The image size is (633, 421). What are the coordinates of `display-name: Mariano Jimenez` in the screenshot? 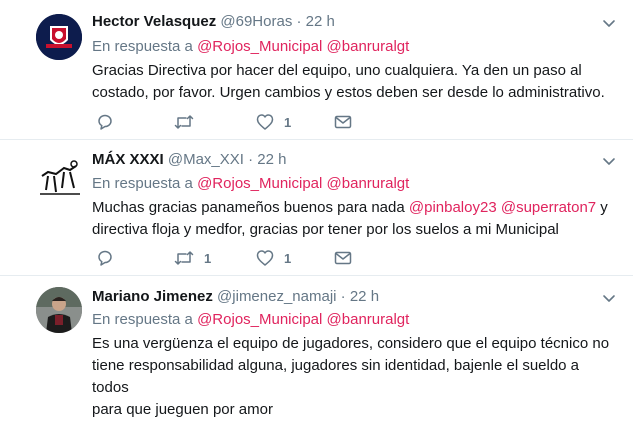 It's located at (152, 296).